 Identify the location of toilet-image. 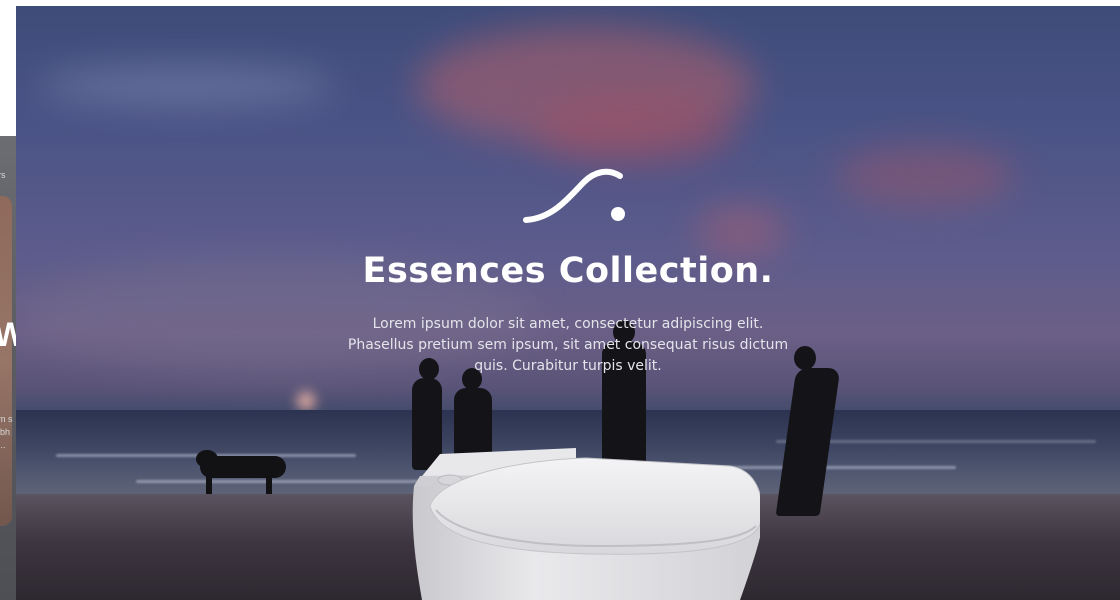
(586, 524).